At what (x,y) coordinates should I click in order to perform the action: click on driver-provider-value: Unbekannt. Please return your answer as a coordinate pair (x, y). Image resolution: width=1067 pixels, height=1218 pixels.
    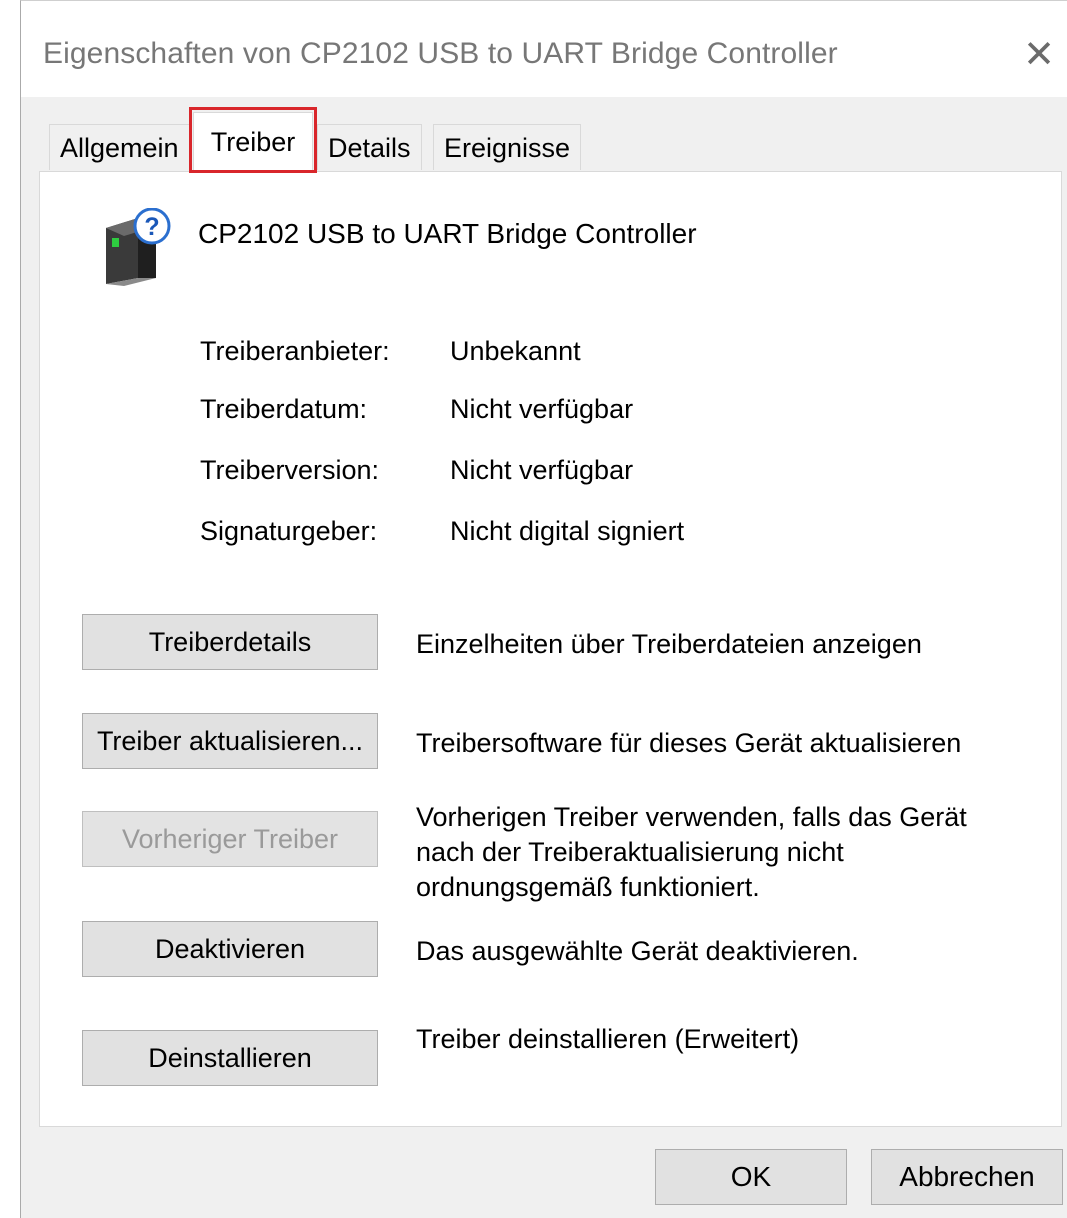
    Looking at the image, I should click on (515, 351).